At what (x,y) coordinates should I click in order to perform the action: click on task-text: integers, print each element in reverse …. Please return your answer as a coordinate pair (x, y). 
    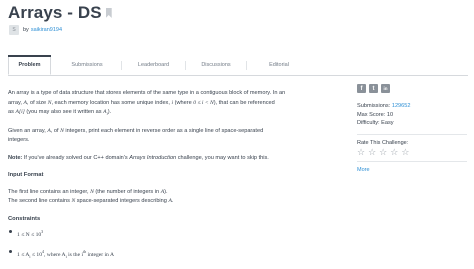
    Looking at the image, I should click on (163, 130).